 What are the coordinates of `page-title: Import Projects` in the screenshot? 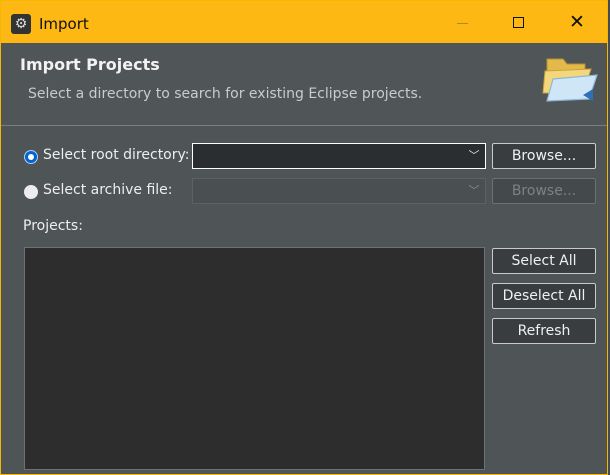 It's located at (90, 64).